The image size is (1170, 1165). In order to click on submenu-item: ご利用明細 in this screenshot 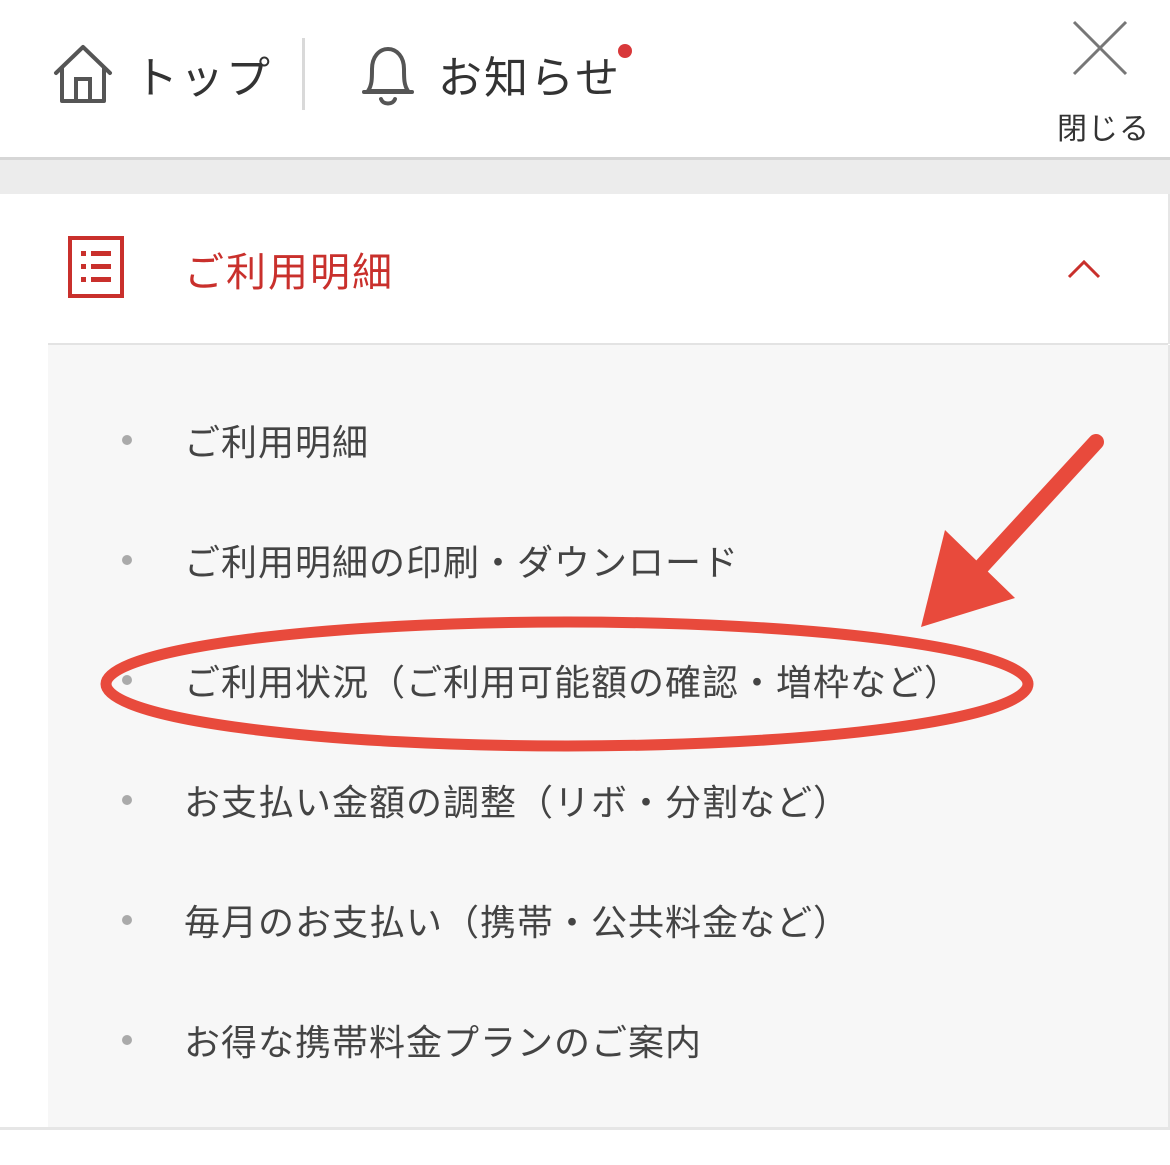, I will do `click(608, 440)`.